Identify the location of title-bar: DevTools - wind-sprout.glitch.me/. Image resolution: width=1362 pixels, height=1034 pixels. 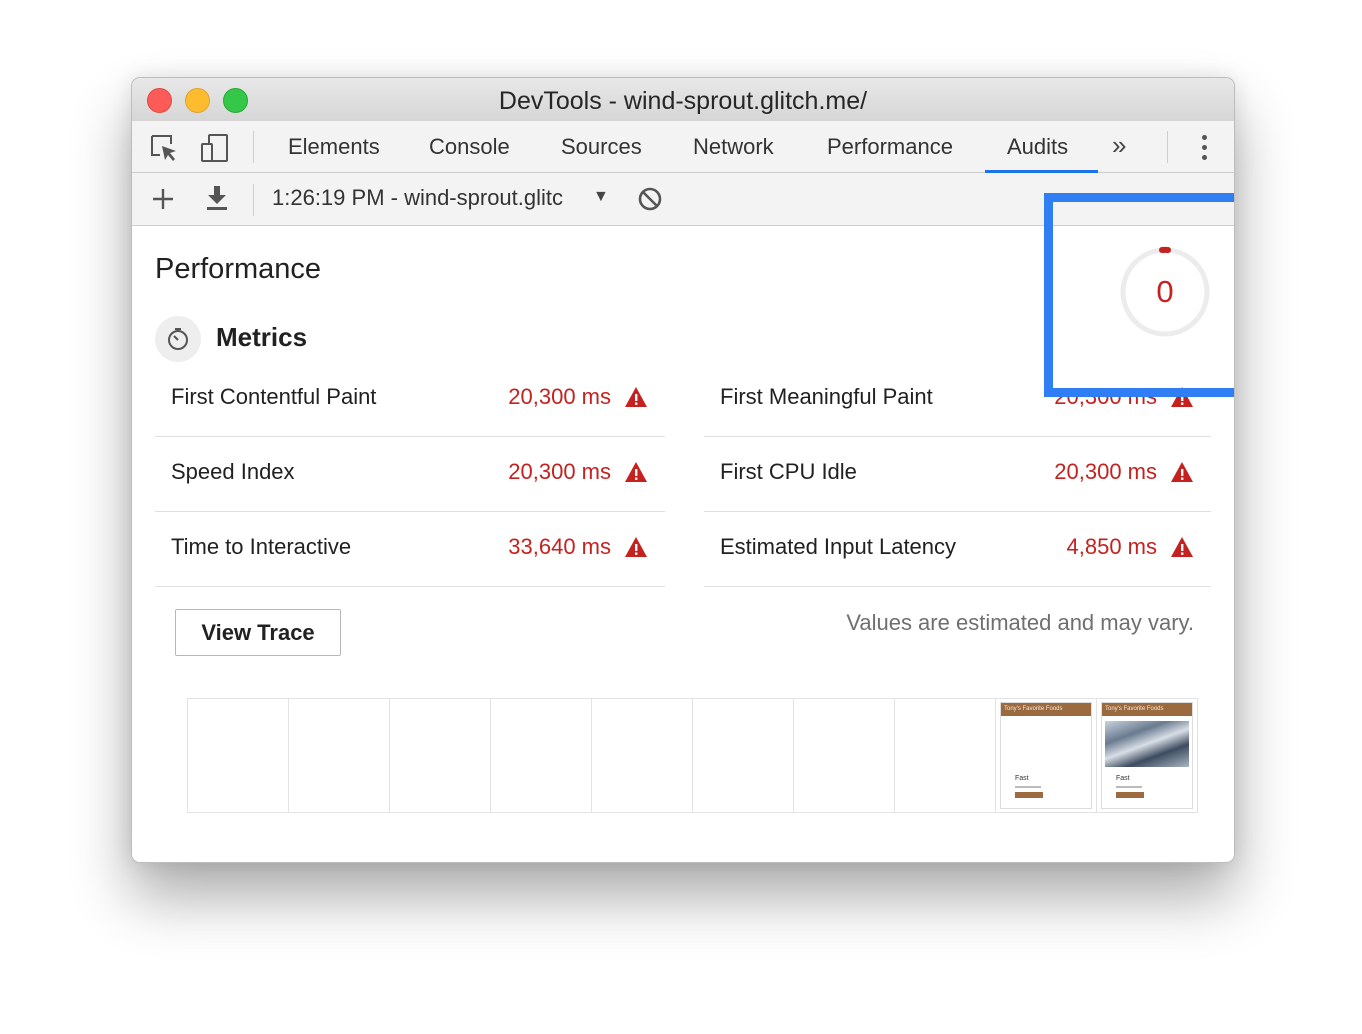
(683, 99).